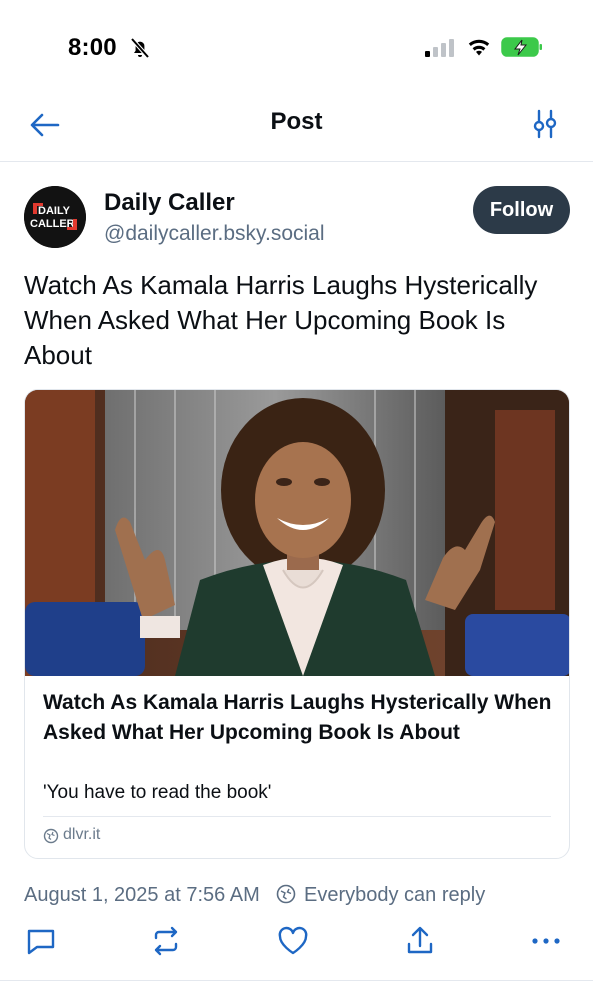 The image size is (593, 1000). Describe the element at coordinates (296, 980) in the screenshot. I see `divider` at that location.